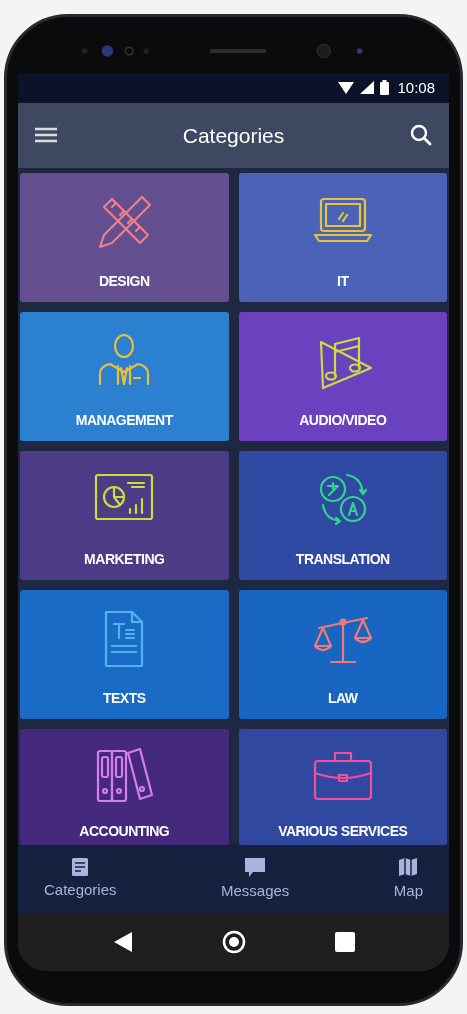 The image size is (467, 1014). Describe the element at coordinates (124, 787) in the screenshot. I see `category-tile: ACCOUNTING` at that location.